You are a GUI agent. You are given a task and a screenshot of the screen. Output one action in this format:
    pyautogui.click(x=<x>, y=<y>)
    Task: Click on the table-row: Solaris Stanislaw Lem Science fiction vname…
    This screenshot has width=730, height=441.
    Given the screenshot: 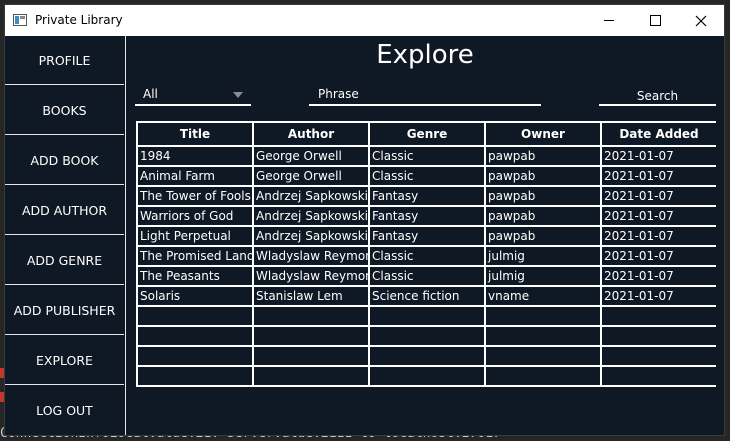 What is the action you would take?
    pyautogui.click(x=426, y=296)
    